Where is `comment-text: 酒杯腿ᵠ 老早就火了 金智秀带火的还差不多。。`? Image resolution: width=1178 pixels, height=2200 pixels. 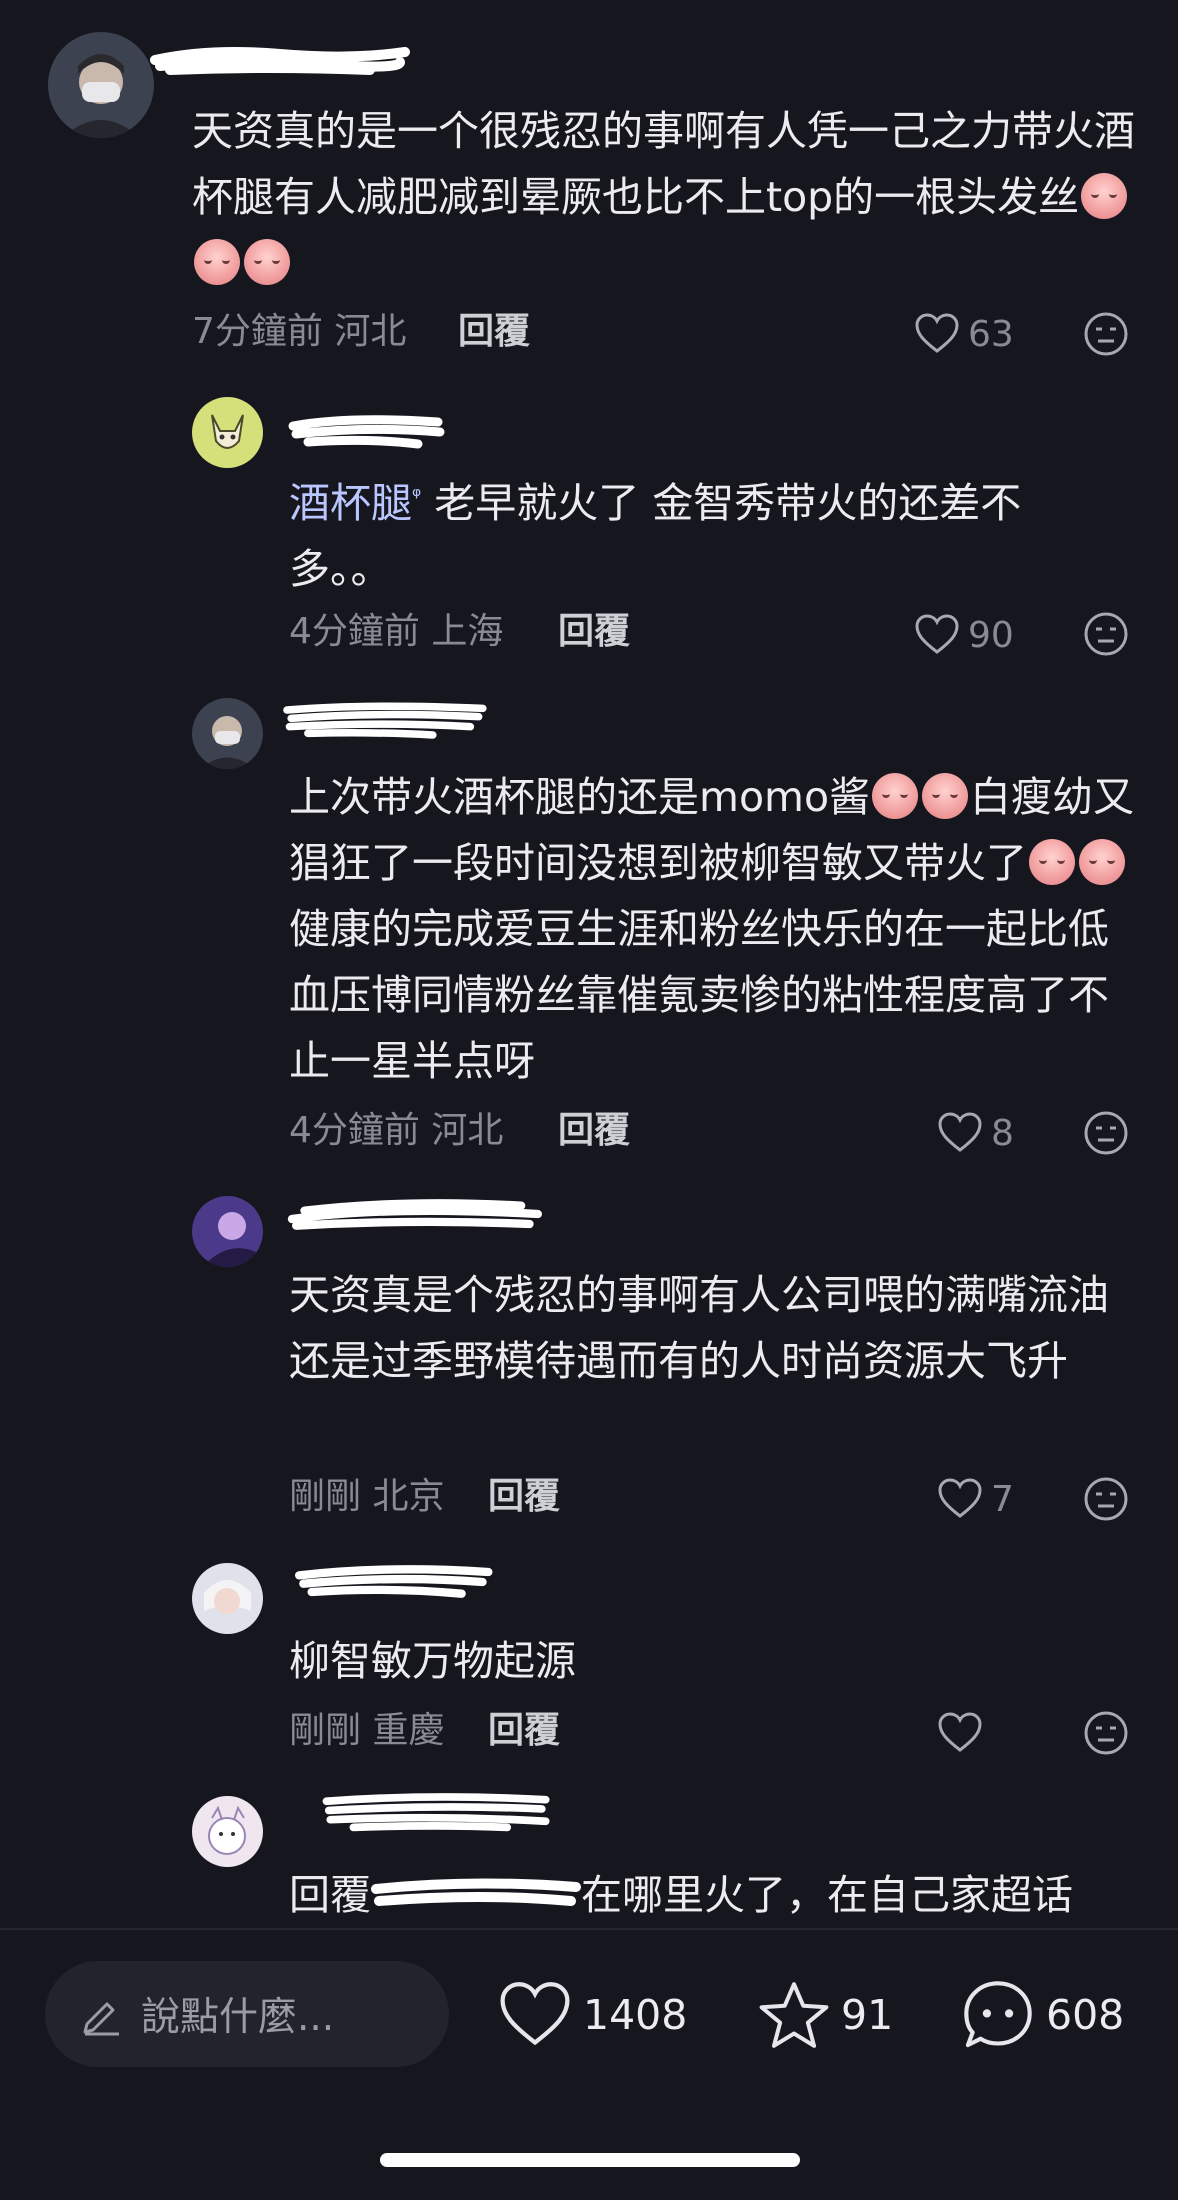 comment-text: 酒杯腿ᵠ 老早就火了 金智秀带火的还差不多。。 is located at coordinates (655, 536).